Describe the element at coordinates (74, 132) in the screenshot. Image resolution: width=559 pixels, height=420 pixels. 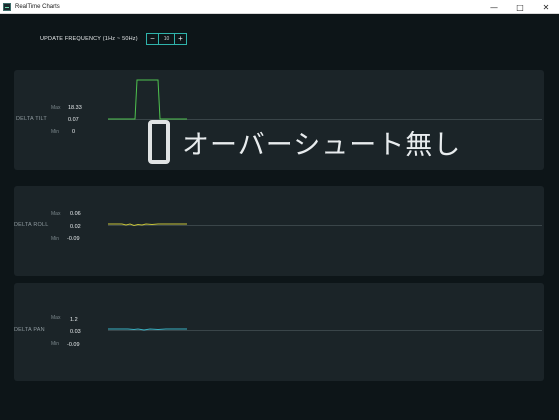
I see `min-value: 0` at that location.